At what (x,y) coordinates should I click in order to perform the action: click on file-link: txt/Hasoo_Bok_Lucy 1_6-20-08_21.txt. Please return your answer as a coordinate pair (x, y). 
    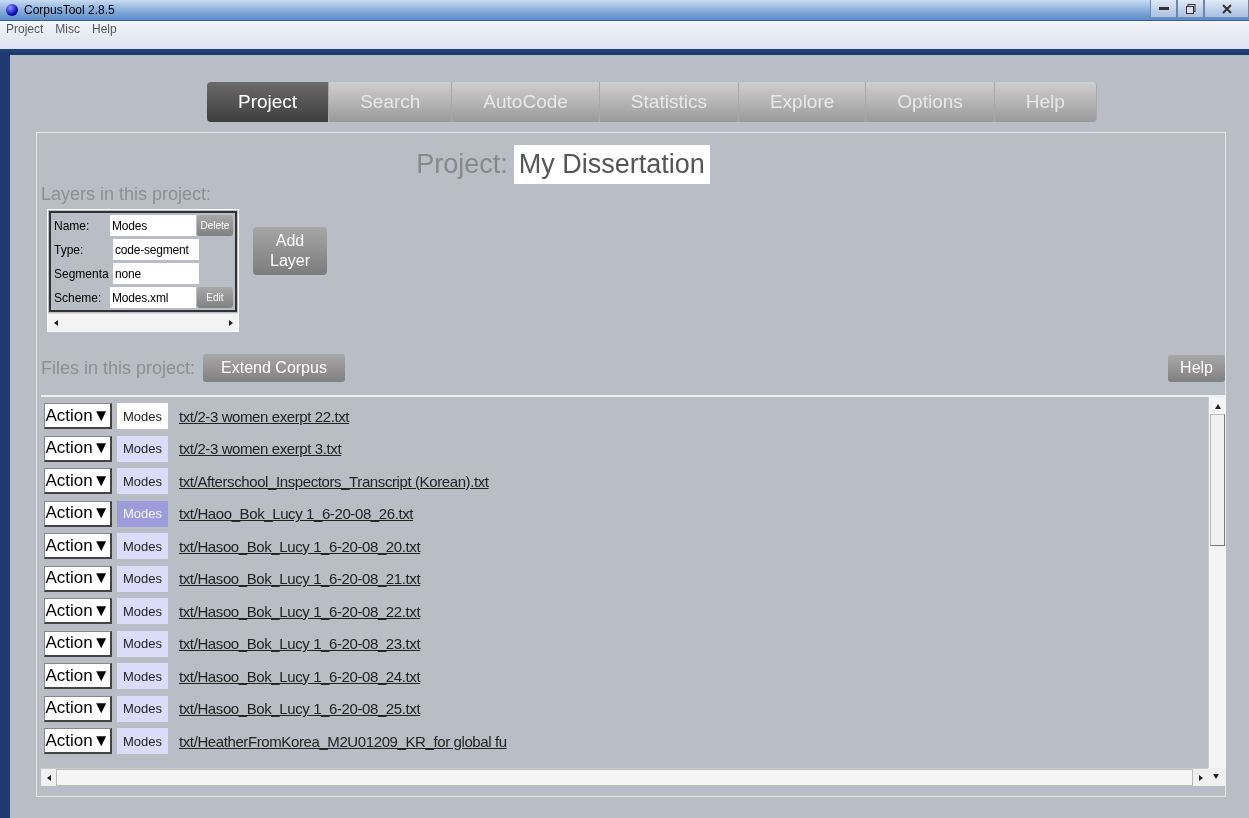
    Looking at the image, I should click on (300, 579).